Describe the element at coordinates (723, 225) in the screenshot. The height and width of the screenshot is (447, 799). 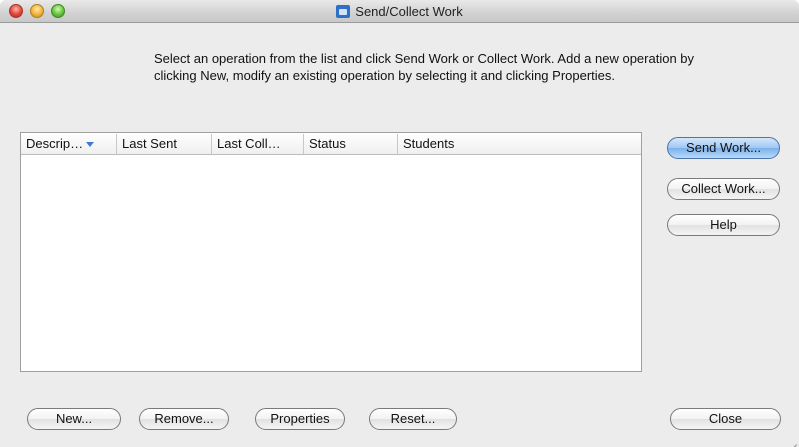
I see `help-button: Help` at that location.